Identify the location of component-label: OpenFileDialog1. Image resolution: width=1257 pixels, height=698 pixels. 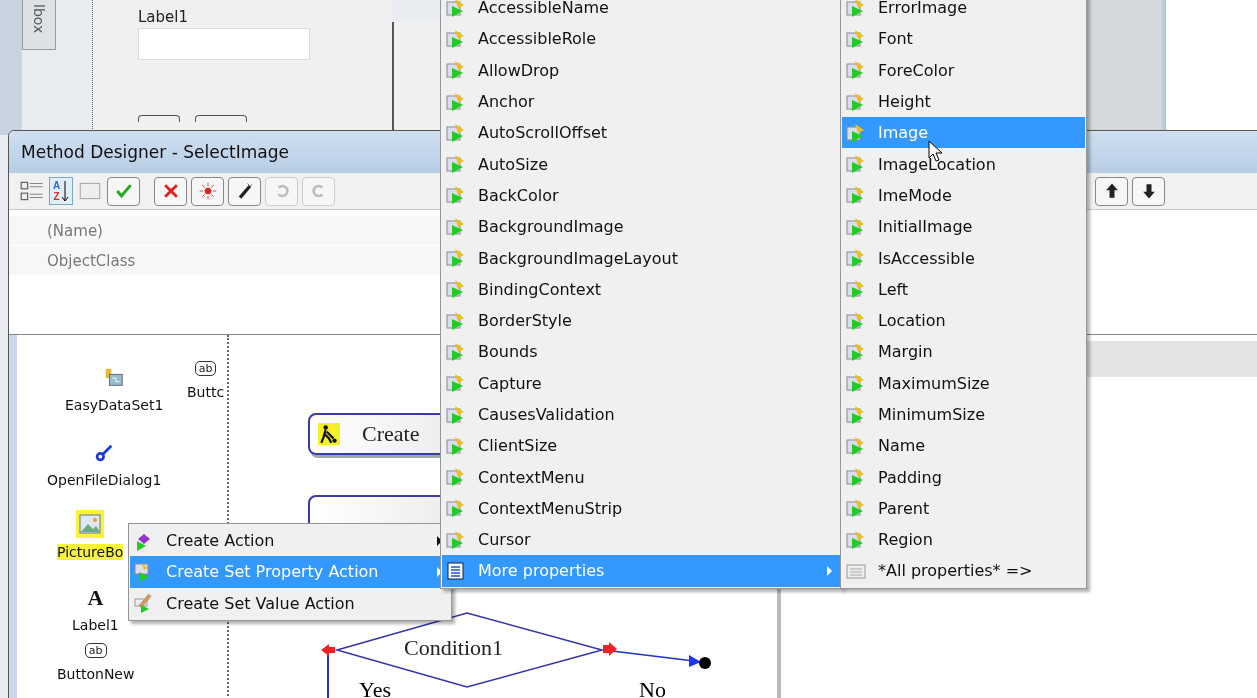
(104, 480).